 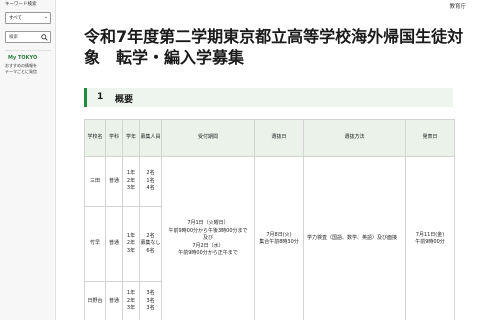 What do you see at coordinates (21, 72) in the screenshot?
I see `mytokyo-description-2: テーマごとに発信` at bounding box center [21, 72].